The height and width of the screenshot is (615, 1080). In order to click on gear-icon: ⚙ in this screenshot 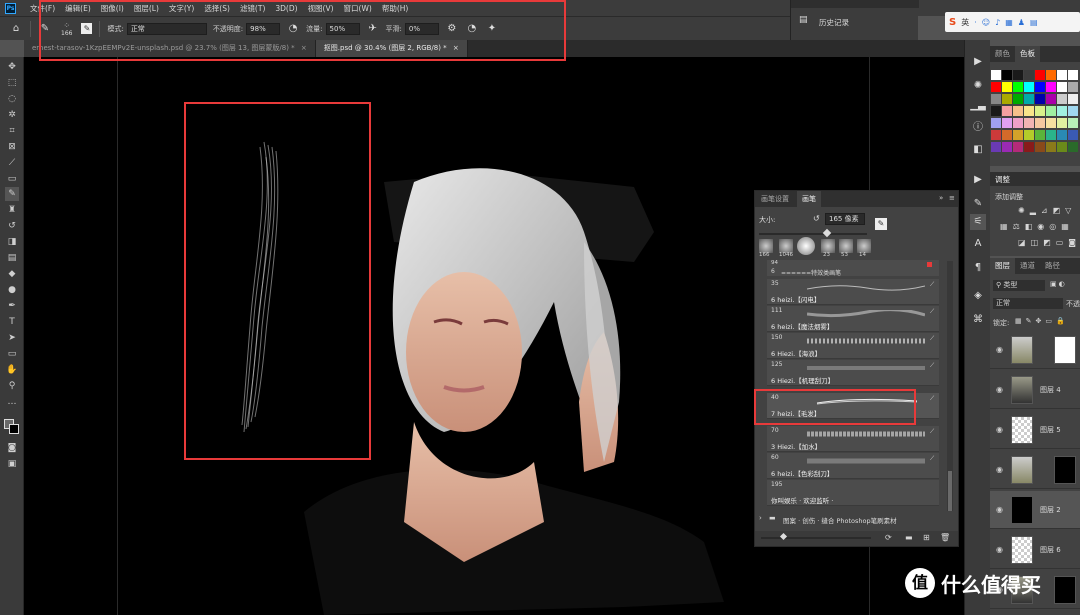, I will do `click(452, 29)`.